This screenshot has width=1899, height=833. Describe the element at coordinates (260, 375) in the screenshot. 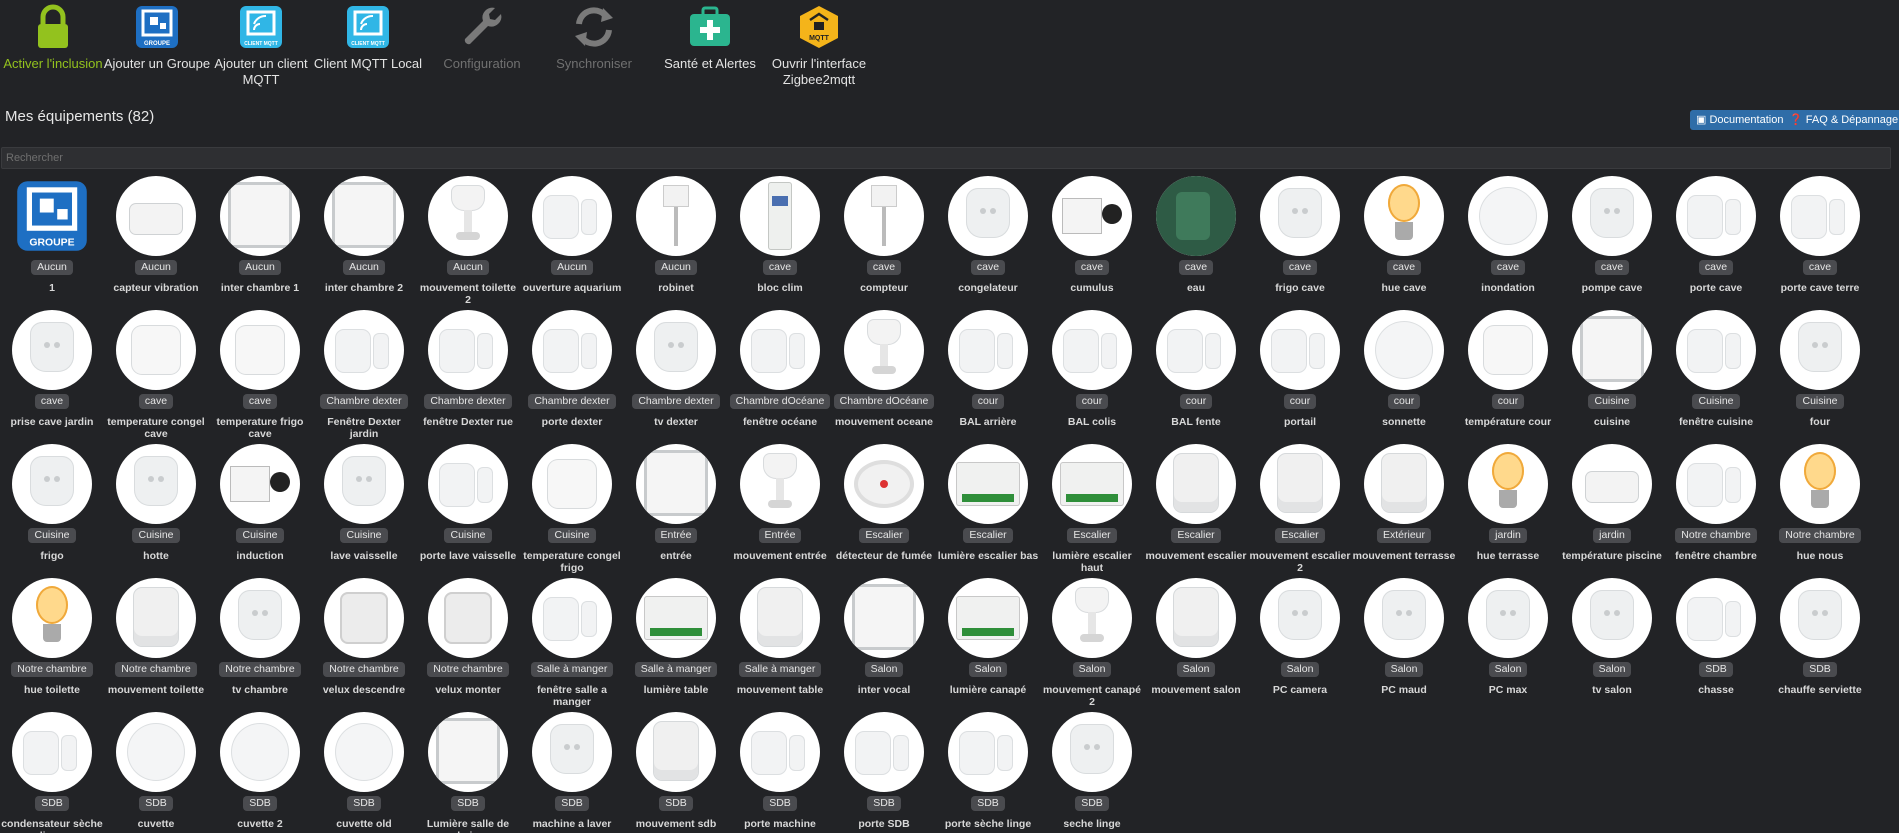

I see `device-tile: cave temperature frigo cave` at that location.